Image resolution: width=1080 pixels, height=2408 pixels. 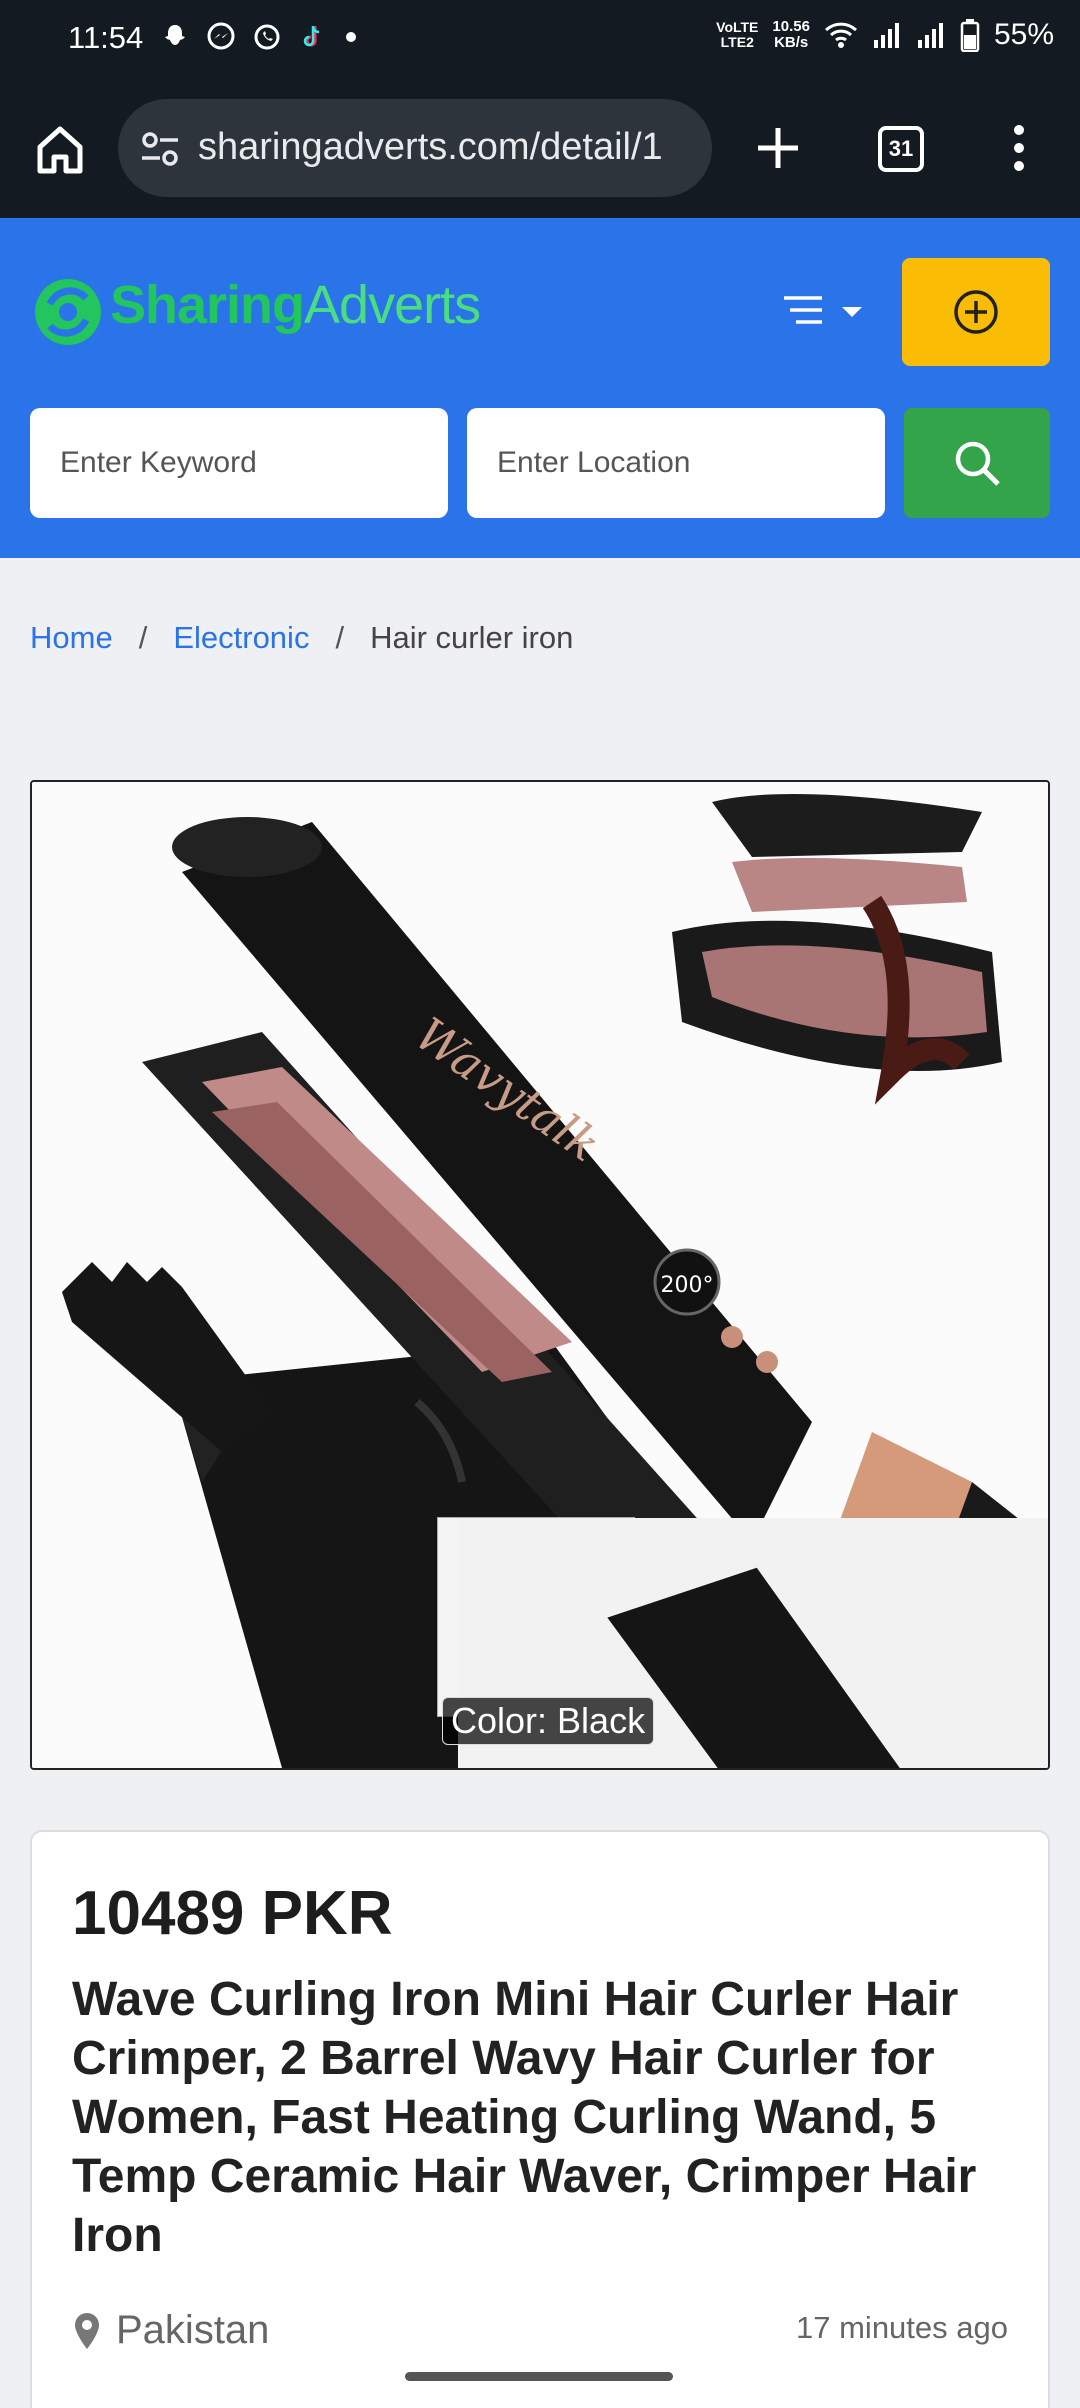 What do you see at coordinates (68, 312) in the screenshot?
I see `logo-icon` at bounding box center [68, 312].